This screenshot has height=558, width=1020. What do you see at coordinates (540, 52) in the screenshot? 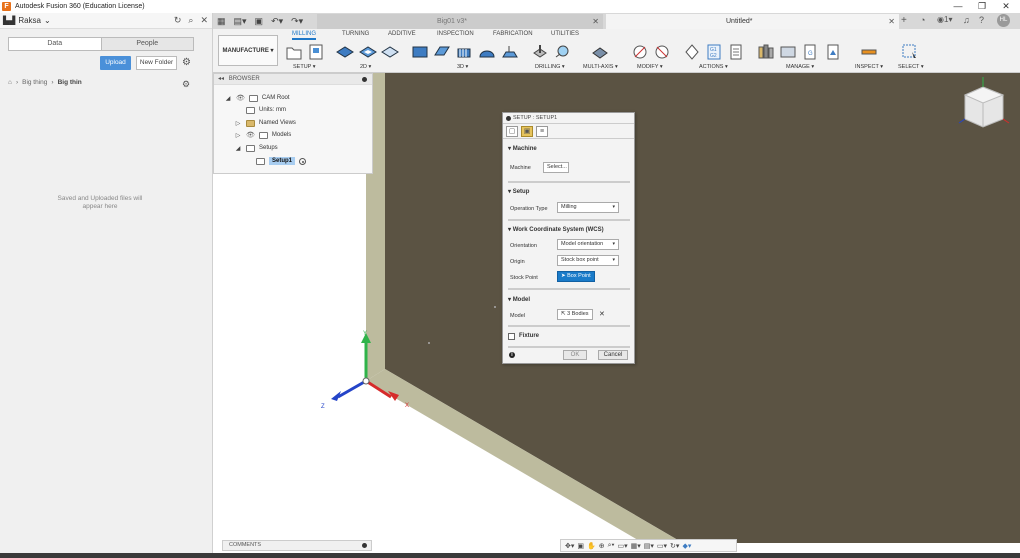
I see `drill-icon` at bounding box center [540, 52].